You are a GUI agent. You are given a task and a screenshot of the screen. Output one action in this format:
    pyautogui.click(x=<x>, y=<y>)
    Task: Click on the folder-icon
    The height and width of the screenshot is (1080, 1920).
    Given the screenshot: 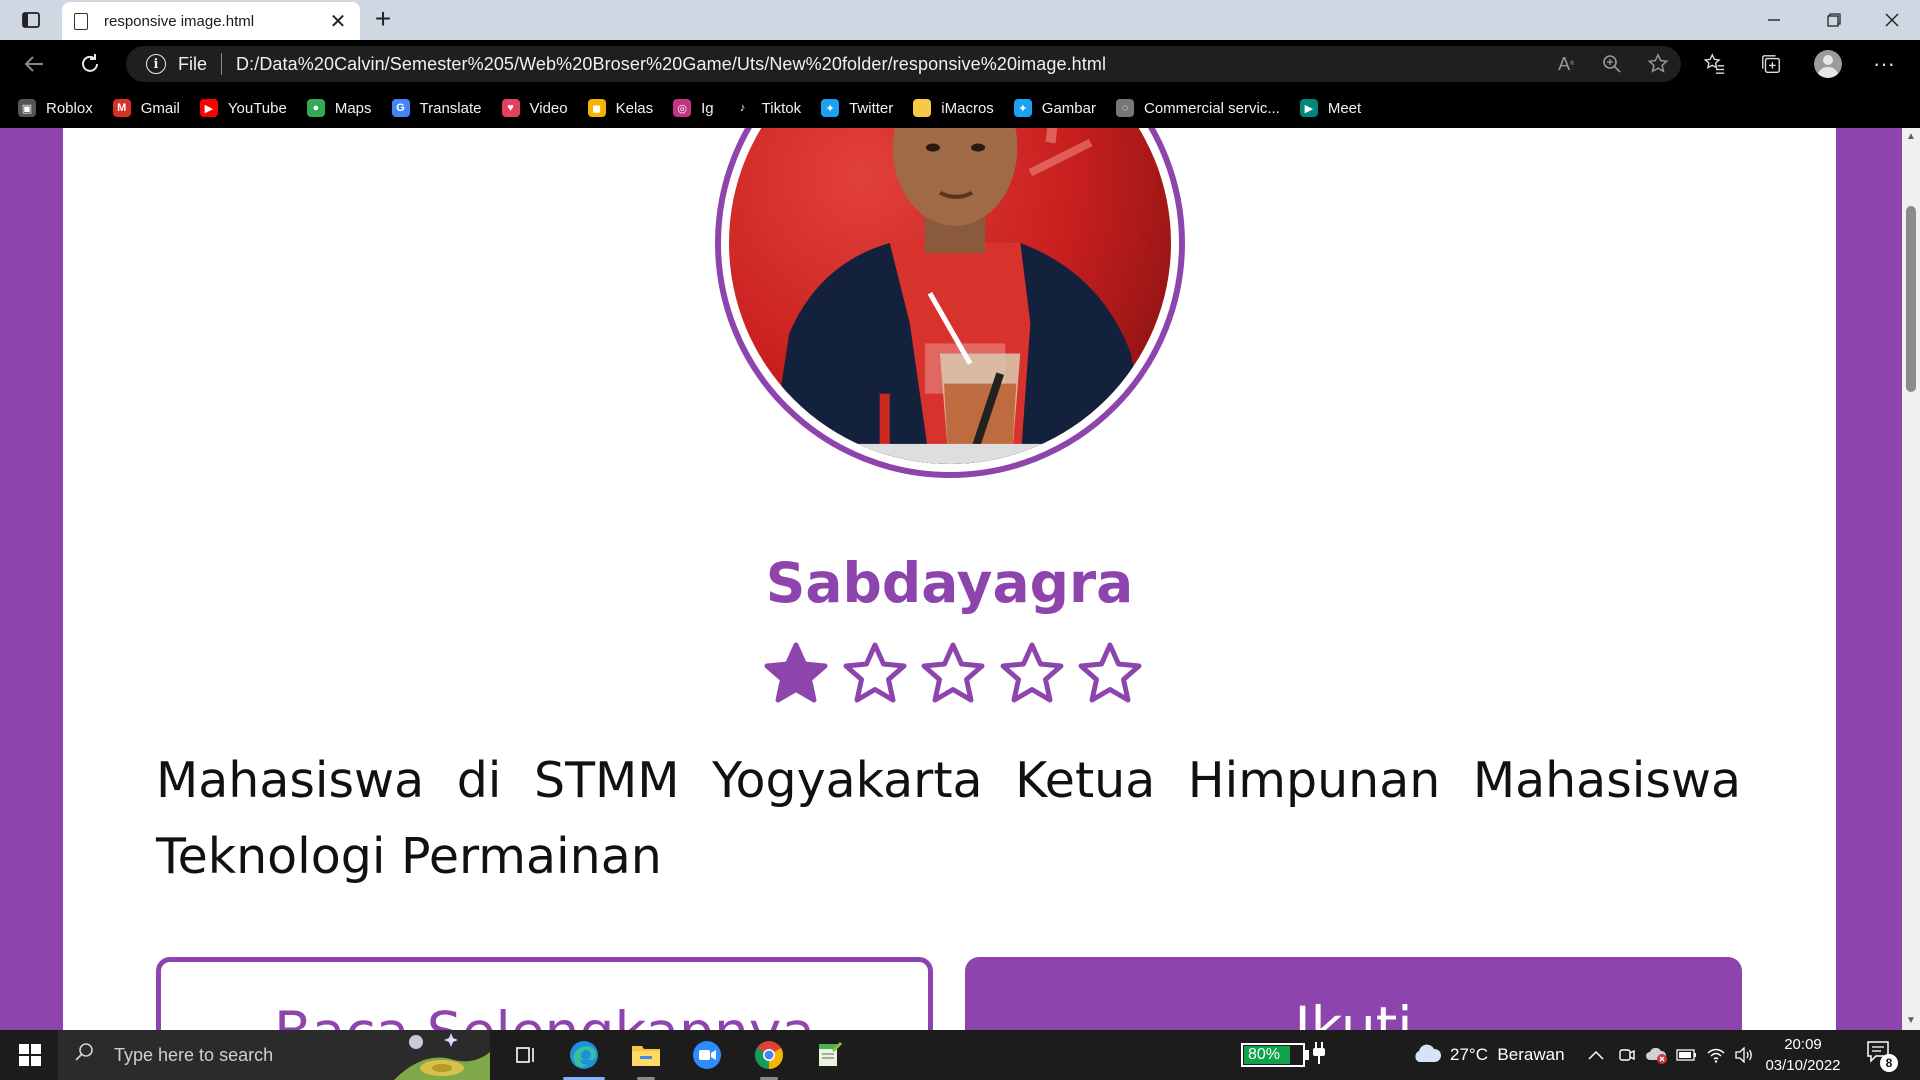 What is the action you would take?
    pyautogui.click(x=922, y=108)
    